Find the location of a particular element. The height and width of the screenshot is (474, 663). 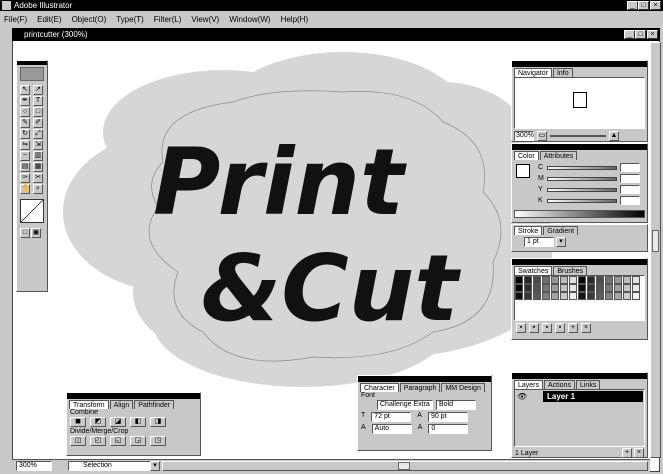

new-layer-icon: + is located at coordinates (627, 453).